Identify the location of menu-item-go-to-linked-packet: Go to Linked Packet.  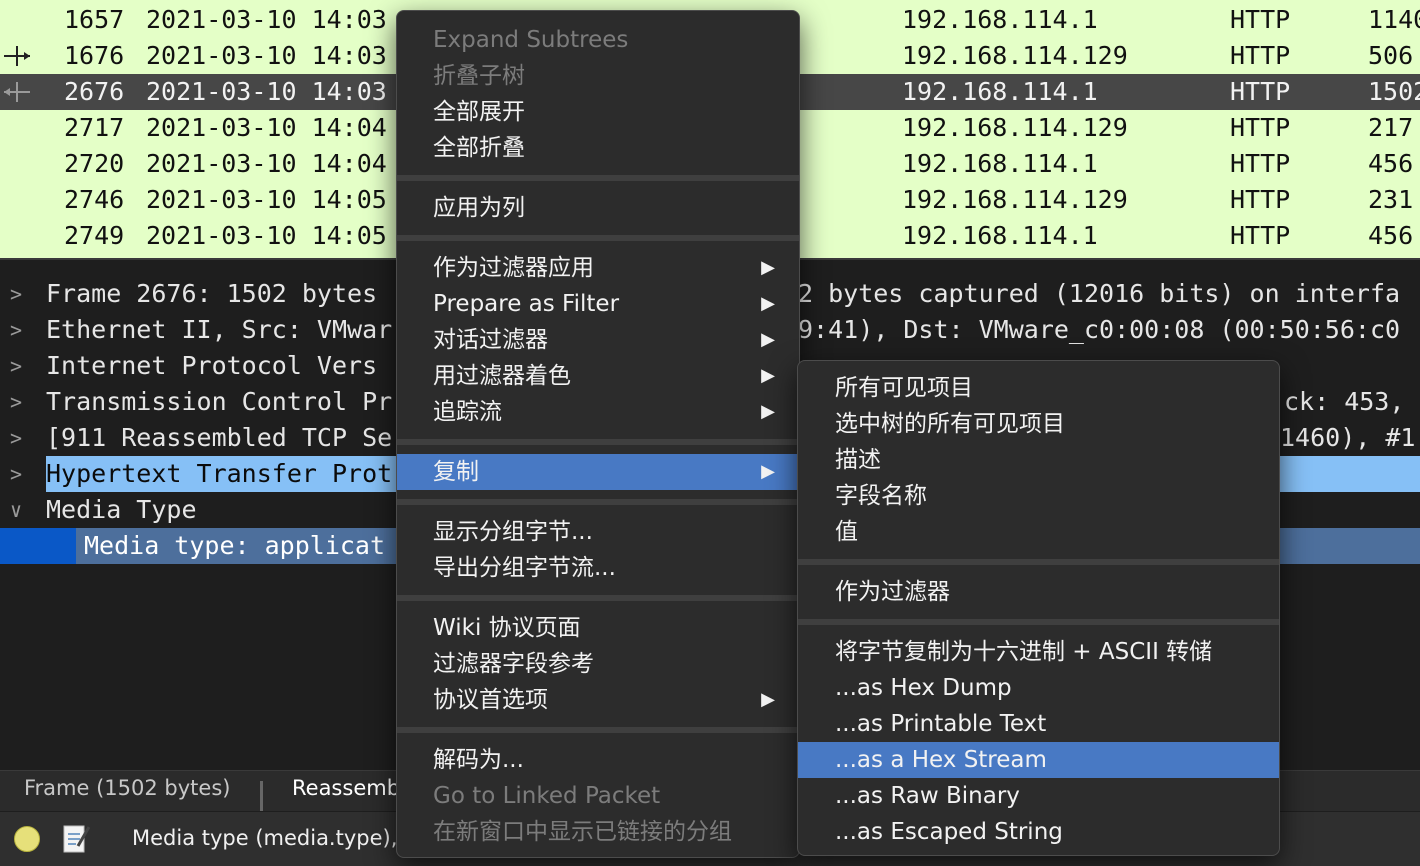
(598, 796).